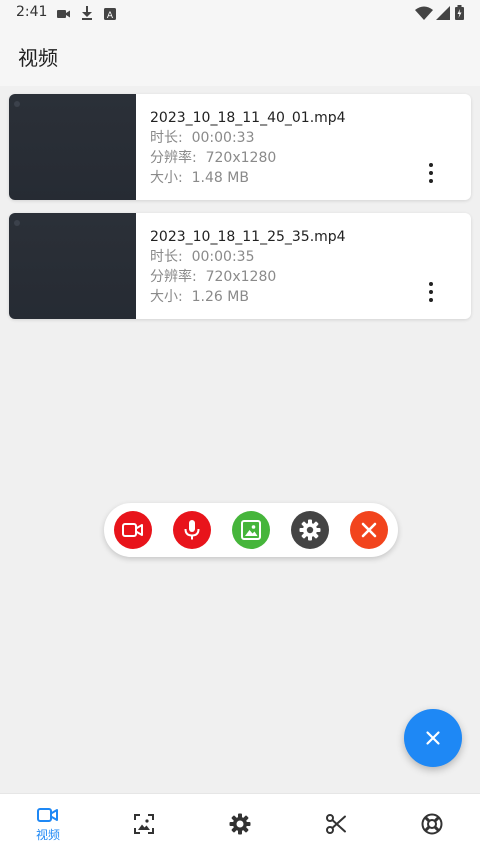  Describe the element at coordinates (248, 118) in the screenshot. I see `video-filename: 2023_10_18_11_40_01.mp4` at that location.